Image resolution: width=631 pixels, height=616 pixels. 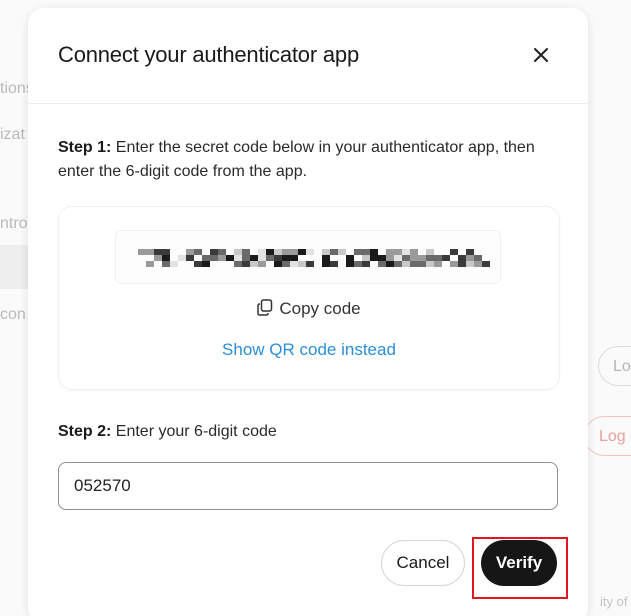 What do you see at coordinates (14, 223) in the screenshot?
I see `bg-sidebar-fragment: ntro` at bounding box center [14, 223].